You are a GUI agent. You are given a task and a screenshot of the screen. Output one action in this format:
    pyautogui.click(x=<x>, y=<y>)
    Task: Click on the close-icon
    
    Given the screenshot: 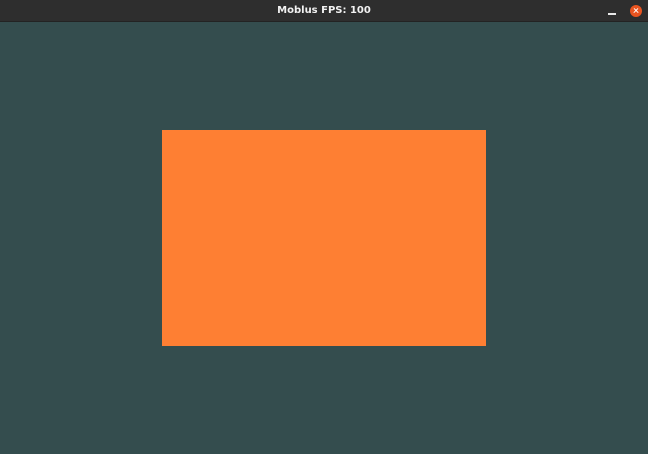 What is the action you would take?
    pyautogui.click(x=636, y=11)
    